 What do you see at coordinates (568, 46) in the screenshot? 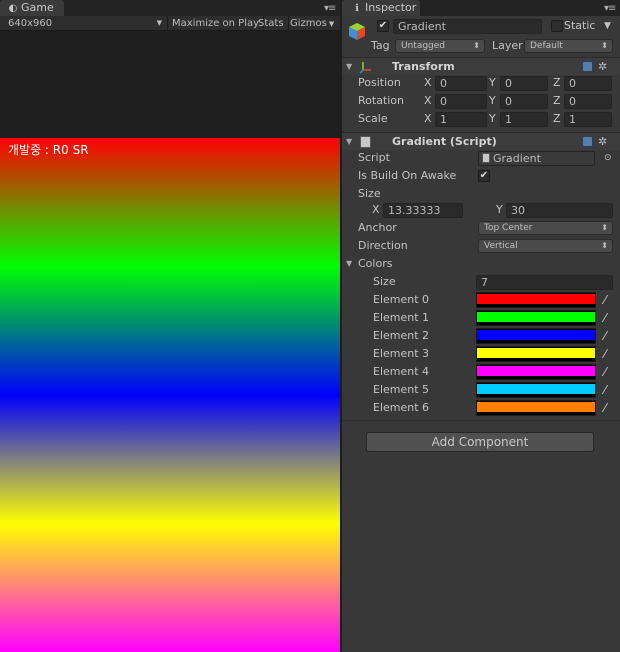
I see `layer-dropdown: Default ⬍` at bounding box center [568, 46].